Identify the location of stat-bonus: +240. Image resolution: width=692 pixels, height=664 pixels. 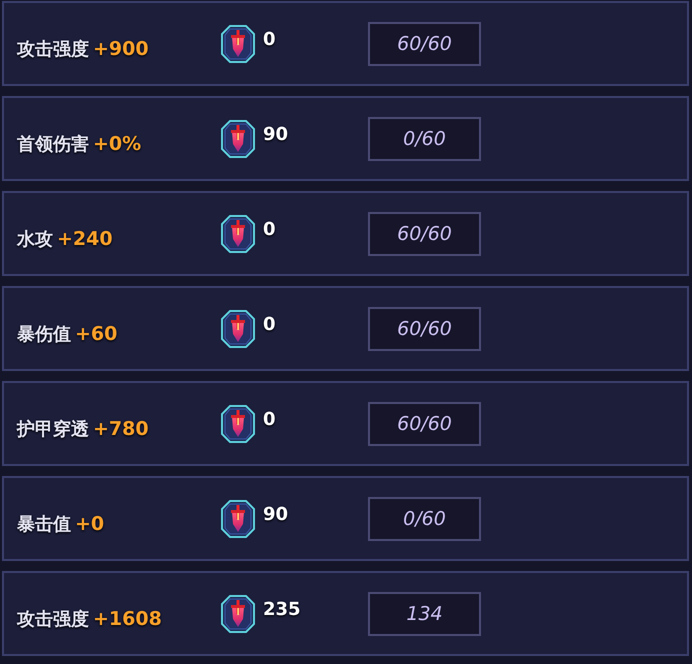
(85, 239).